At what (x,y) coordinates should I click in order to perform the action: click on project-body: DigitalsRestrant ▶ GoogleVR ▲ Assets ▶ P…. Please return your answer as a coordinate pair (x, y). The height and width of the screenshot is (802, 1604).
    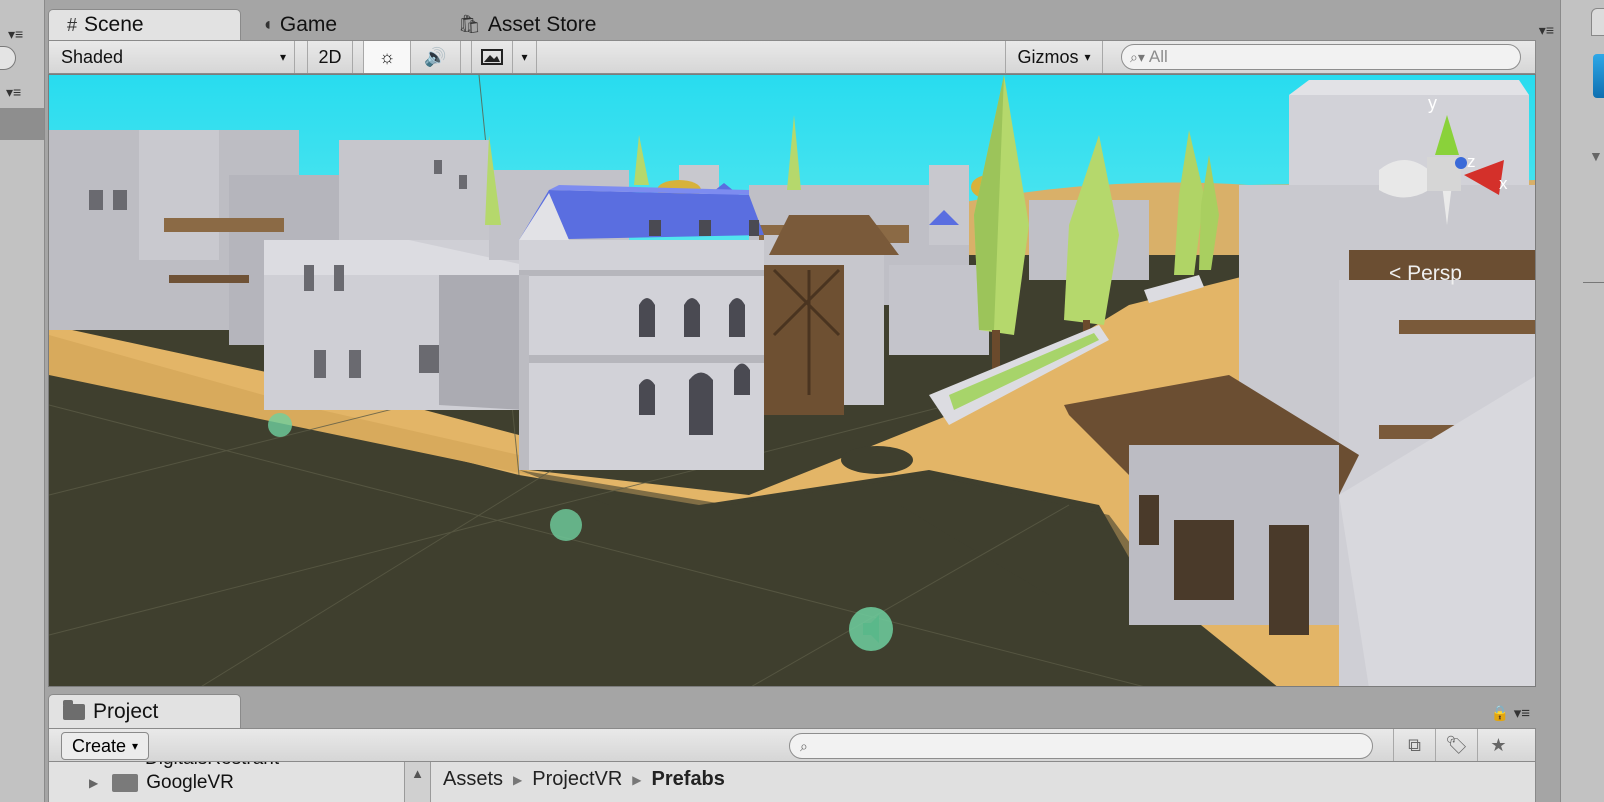
    Looking at the image, I should click on (792, 782).